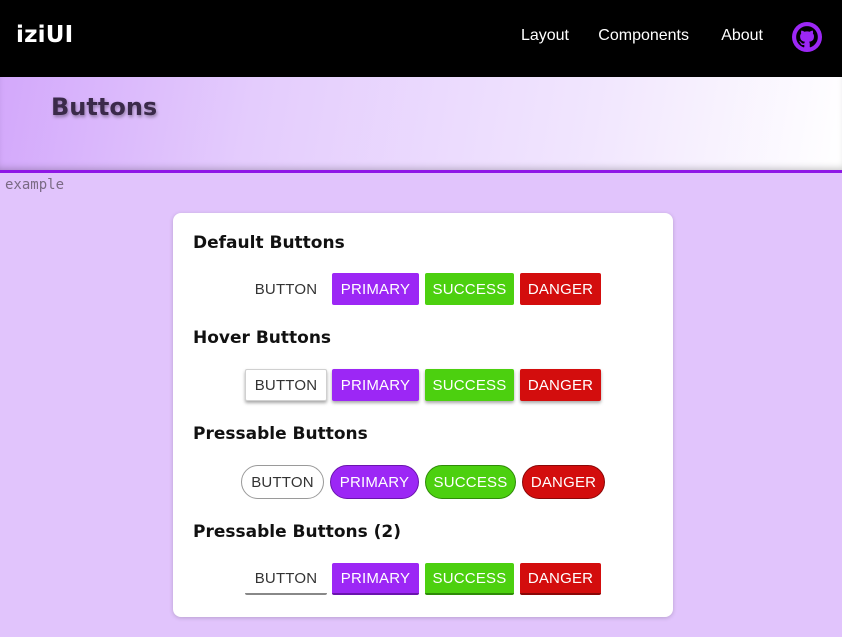  I want to click on pressable-2-success-button: SUCCESS, so click(469, 579).